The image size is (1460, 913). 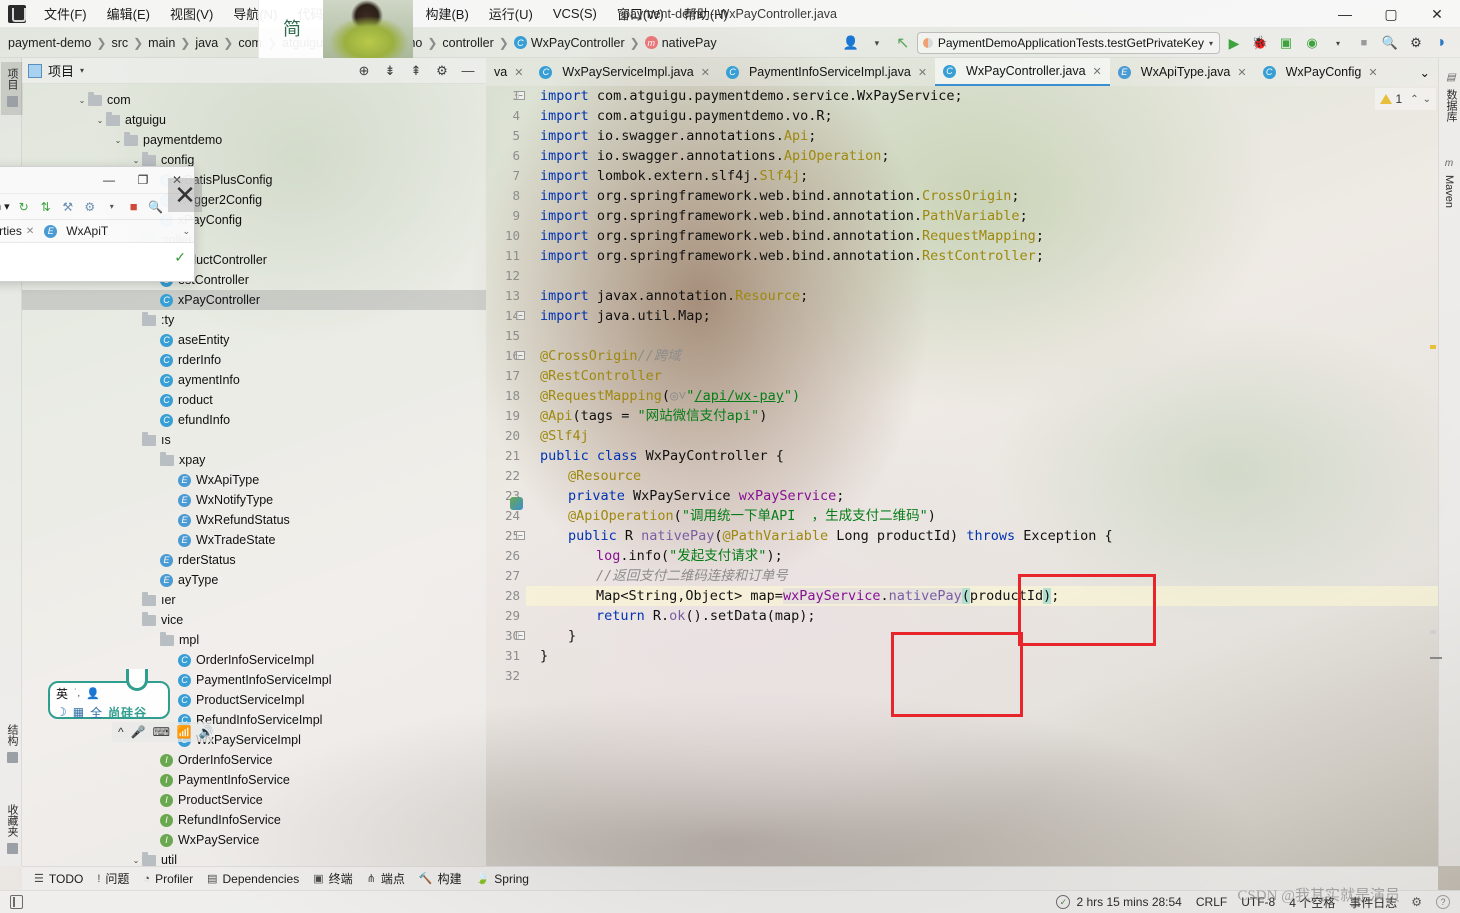 I want to click on bottom-tab-endpoints: ⋔ 端点, so click(x=386, y=878).